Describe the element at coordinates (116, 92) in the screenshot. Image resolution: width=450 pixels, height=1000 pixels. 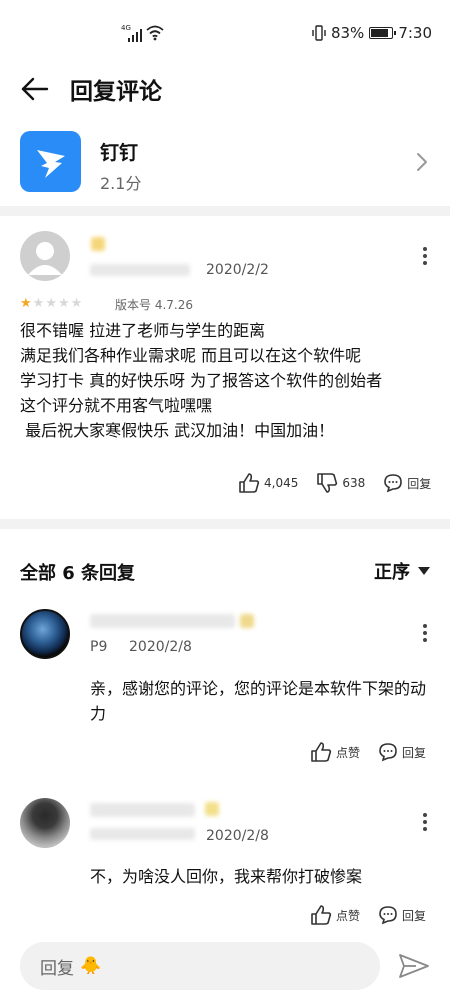
I see `page-title: 回复评论` at that location.